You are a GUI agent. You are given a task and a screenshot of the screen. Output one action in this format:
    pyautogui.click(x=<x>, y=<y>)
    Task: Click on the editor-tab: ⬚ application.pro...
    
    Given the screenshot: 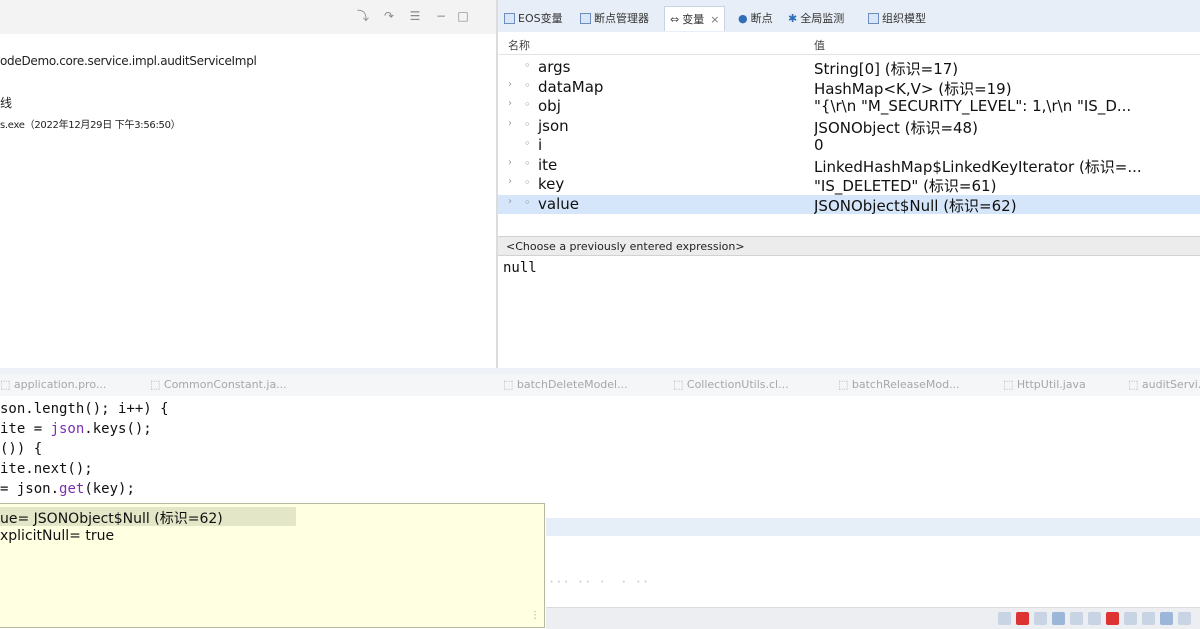 What is the action you would take?
    pyautogui.click(x=53, y=384)
    